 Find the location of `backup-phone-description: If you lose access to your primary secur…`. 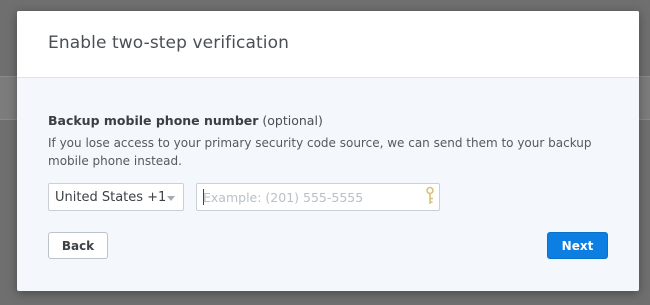

backup-phone-description: If you lose access to your primary secur… is located at coordinates (320, 152).